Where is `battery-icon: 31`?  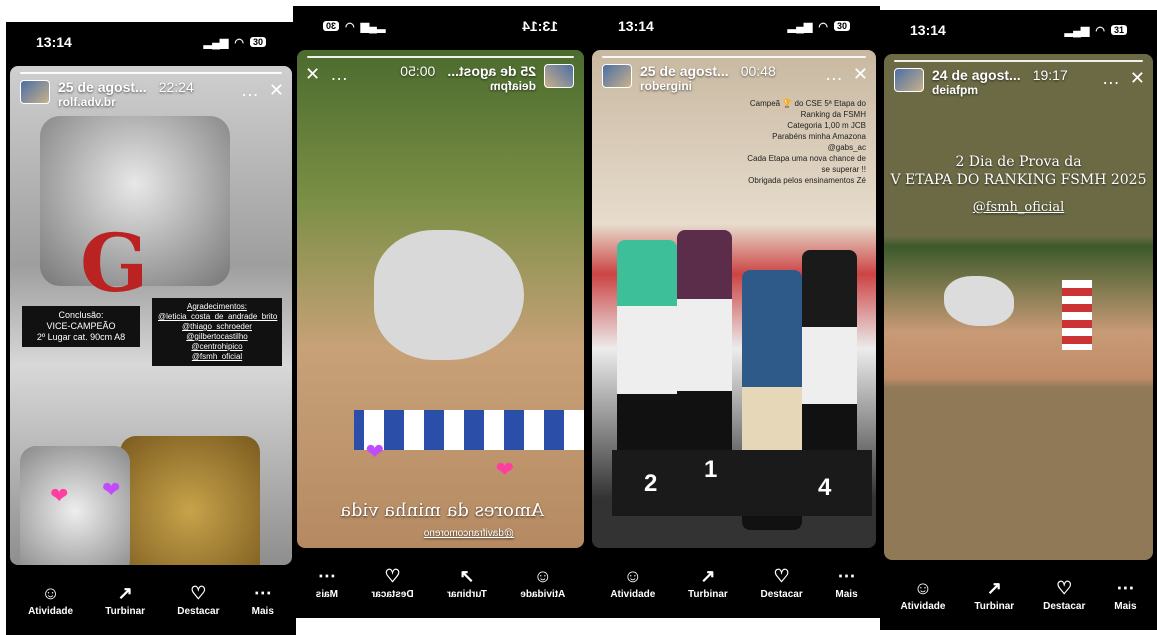 battery-icon: 31 is located at coordinates (1118, 30).